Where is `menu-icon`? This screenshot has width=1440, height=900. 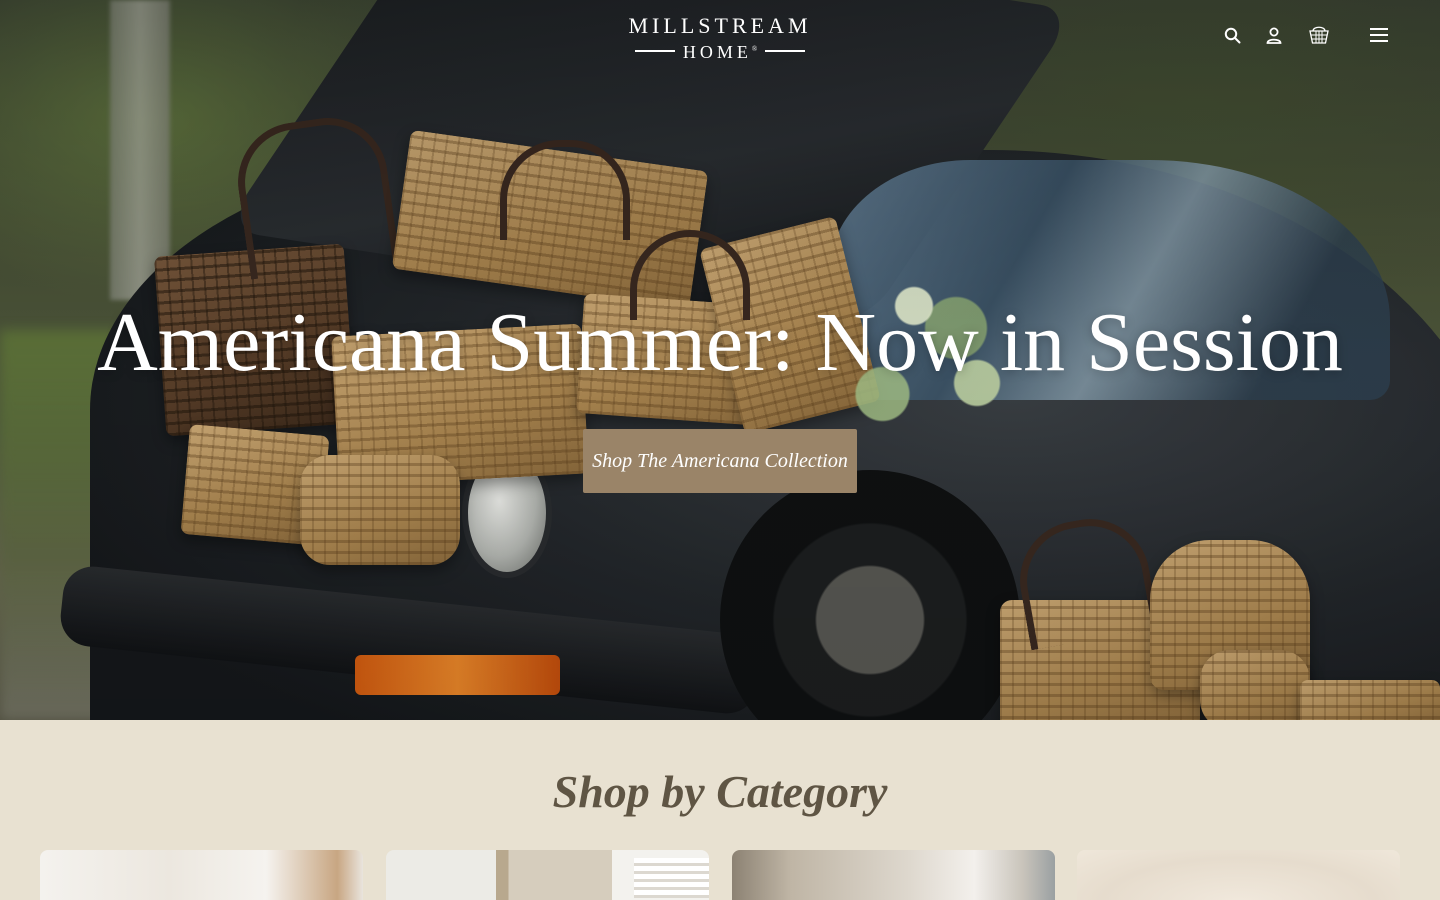
menu-icon is located at coordinates (1379, 35).